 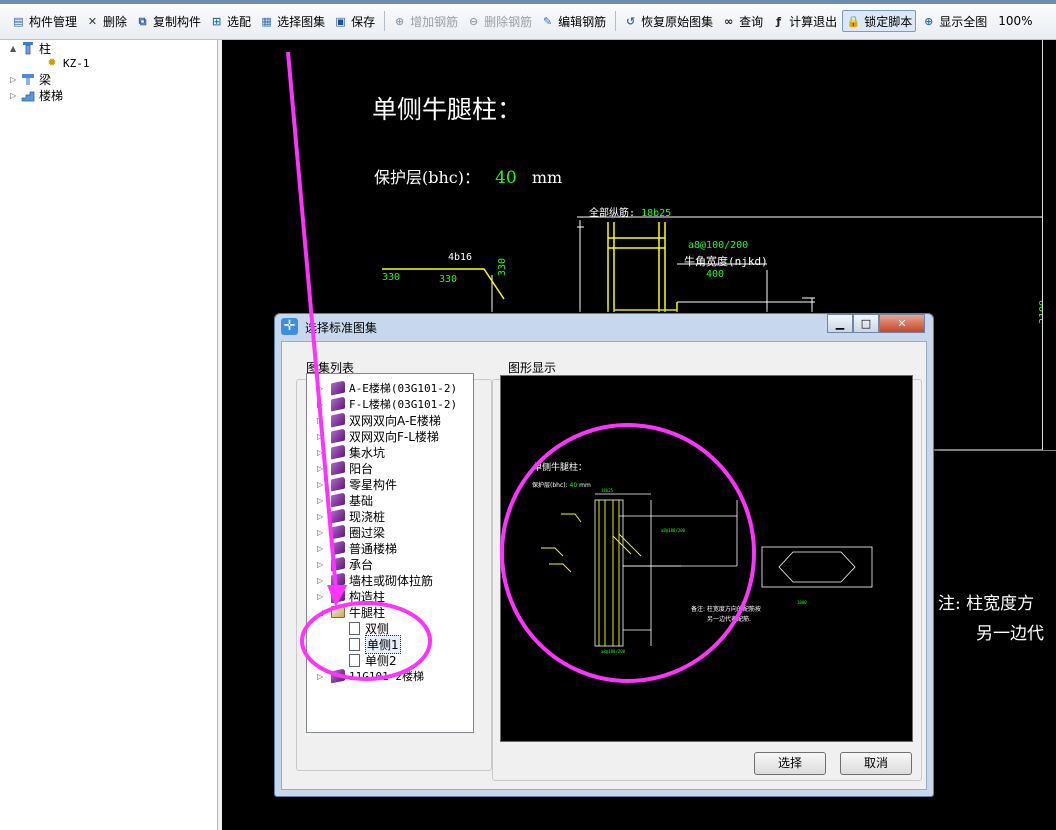 I want to click on toolbar-button-4: ▦ 选择图集, so click(x=292, y=21).